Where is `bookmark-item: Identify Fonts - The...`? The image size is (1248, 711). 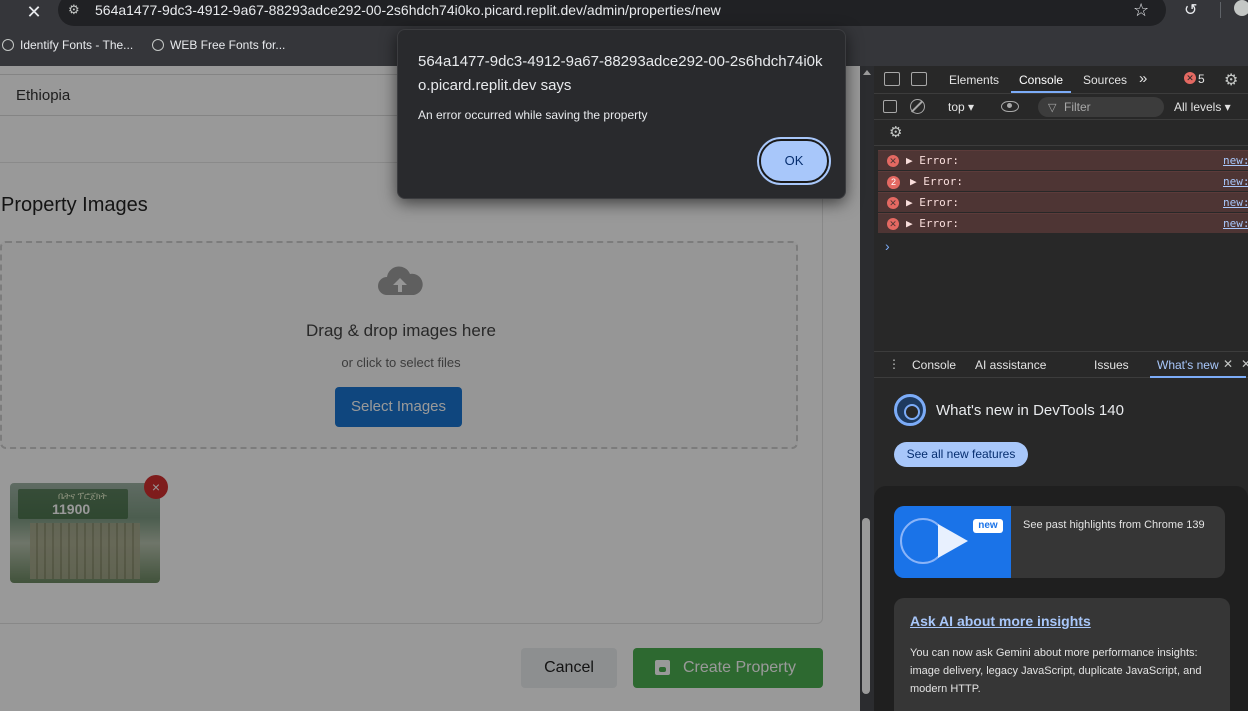 bookmark-item: Identify Fonts - The... is located at coordinates (67, 45).